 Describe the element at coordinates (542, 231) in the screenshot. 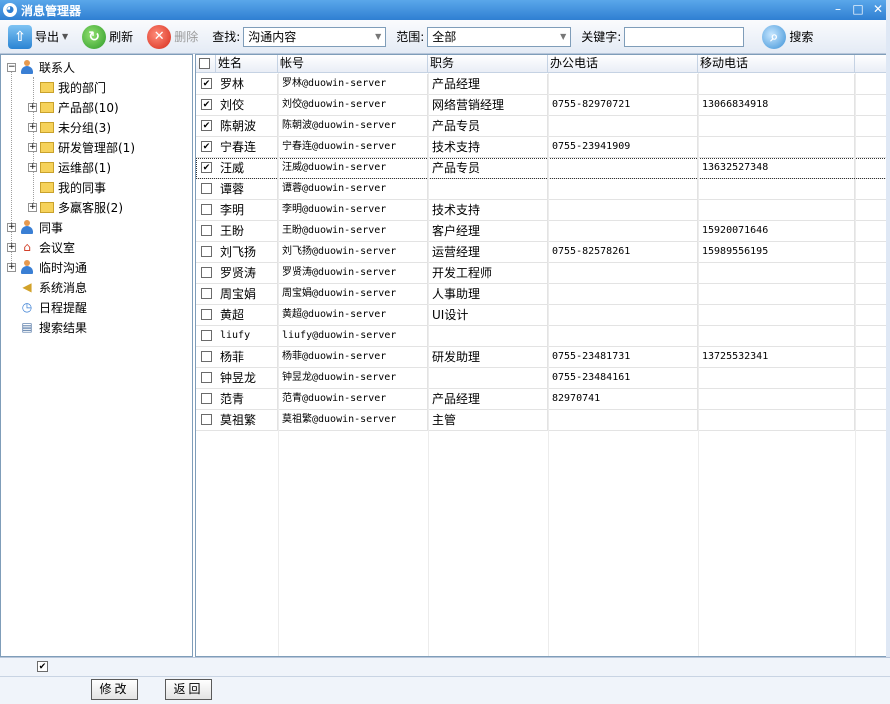

I see `table-row: 王盼 王盼@duowin-server 客户经理 15920071646` at that location.